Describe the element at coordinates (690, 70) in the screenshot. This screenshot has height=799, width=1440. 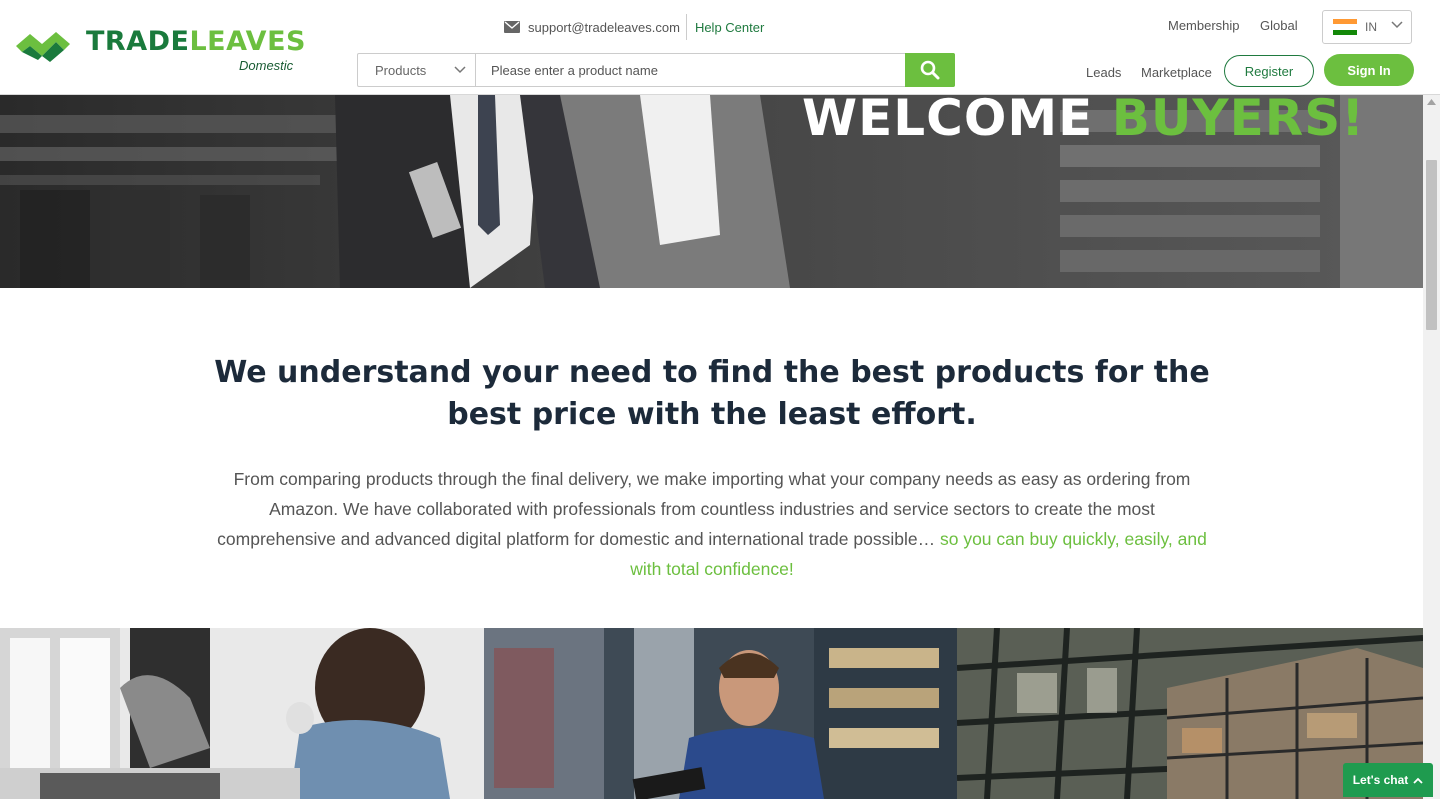
I see `search-input` at that location.